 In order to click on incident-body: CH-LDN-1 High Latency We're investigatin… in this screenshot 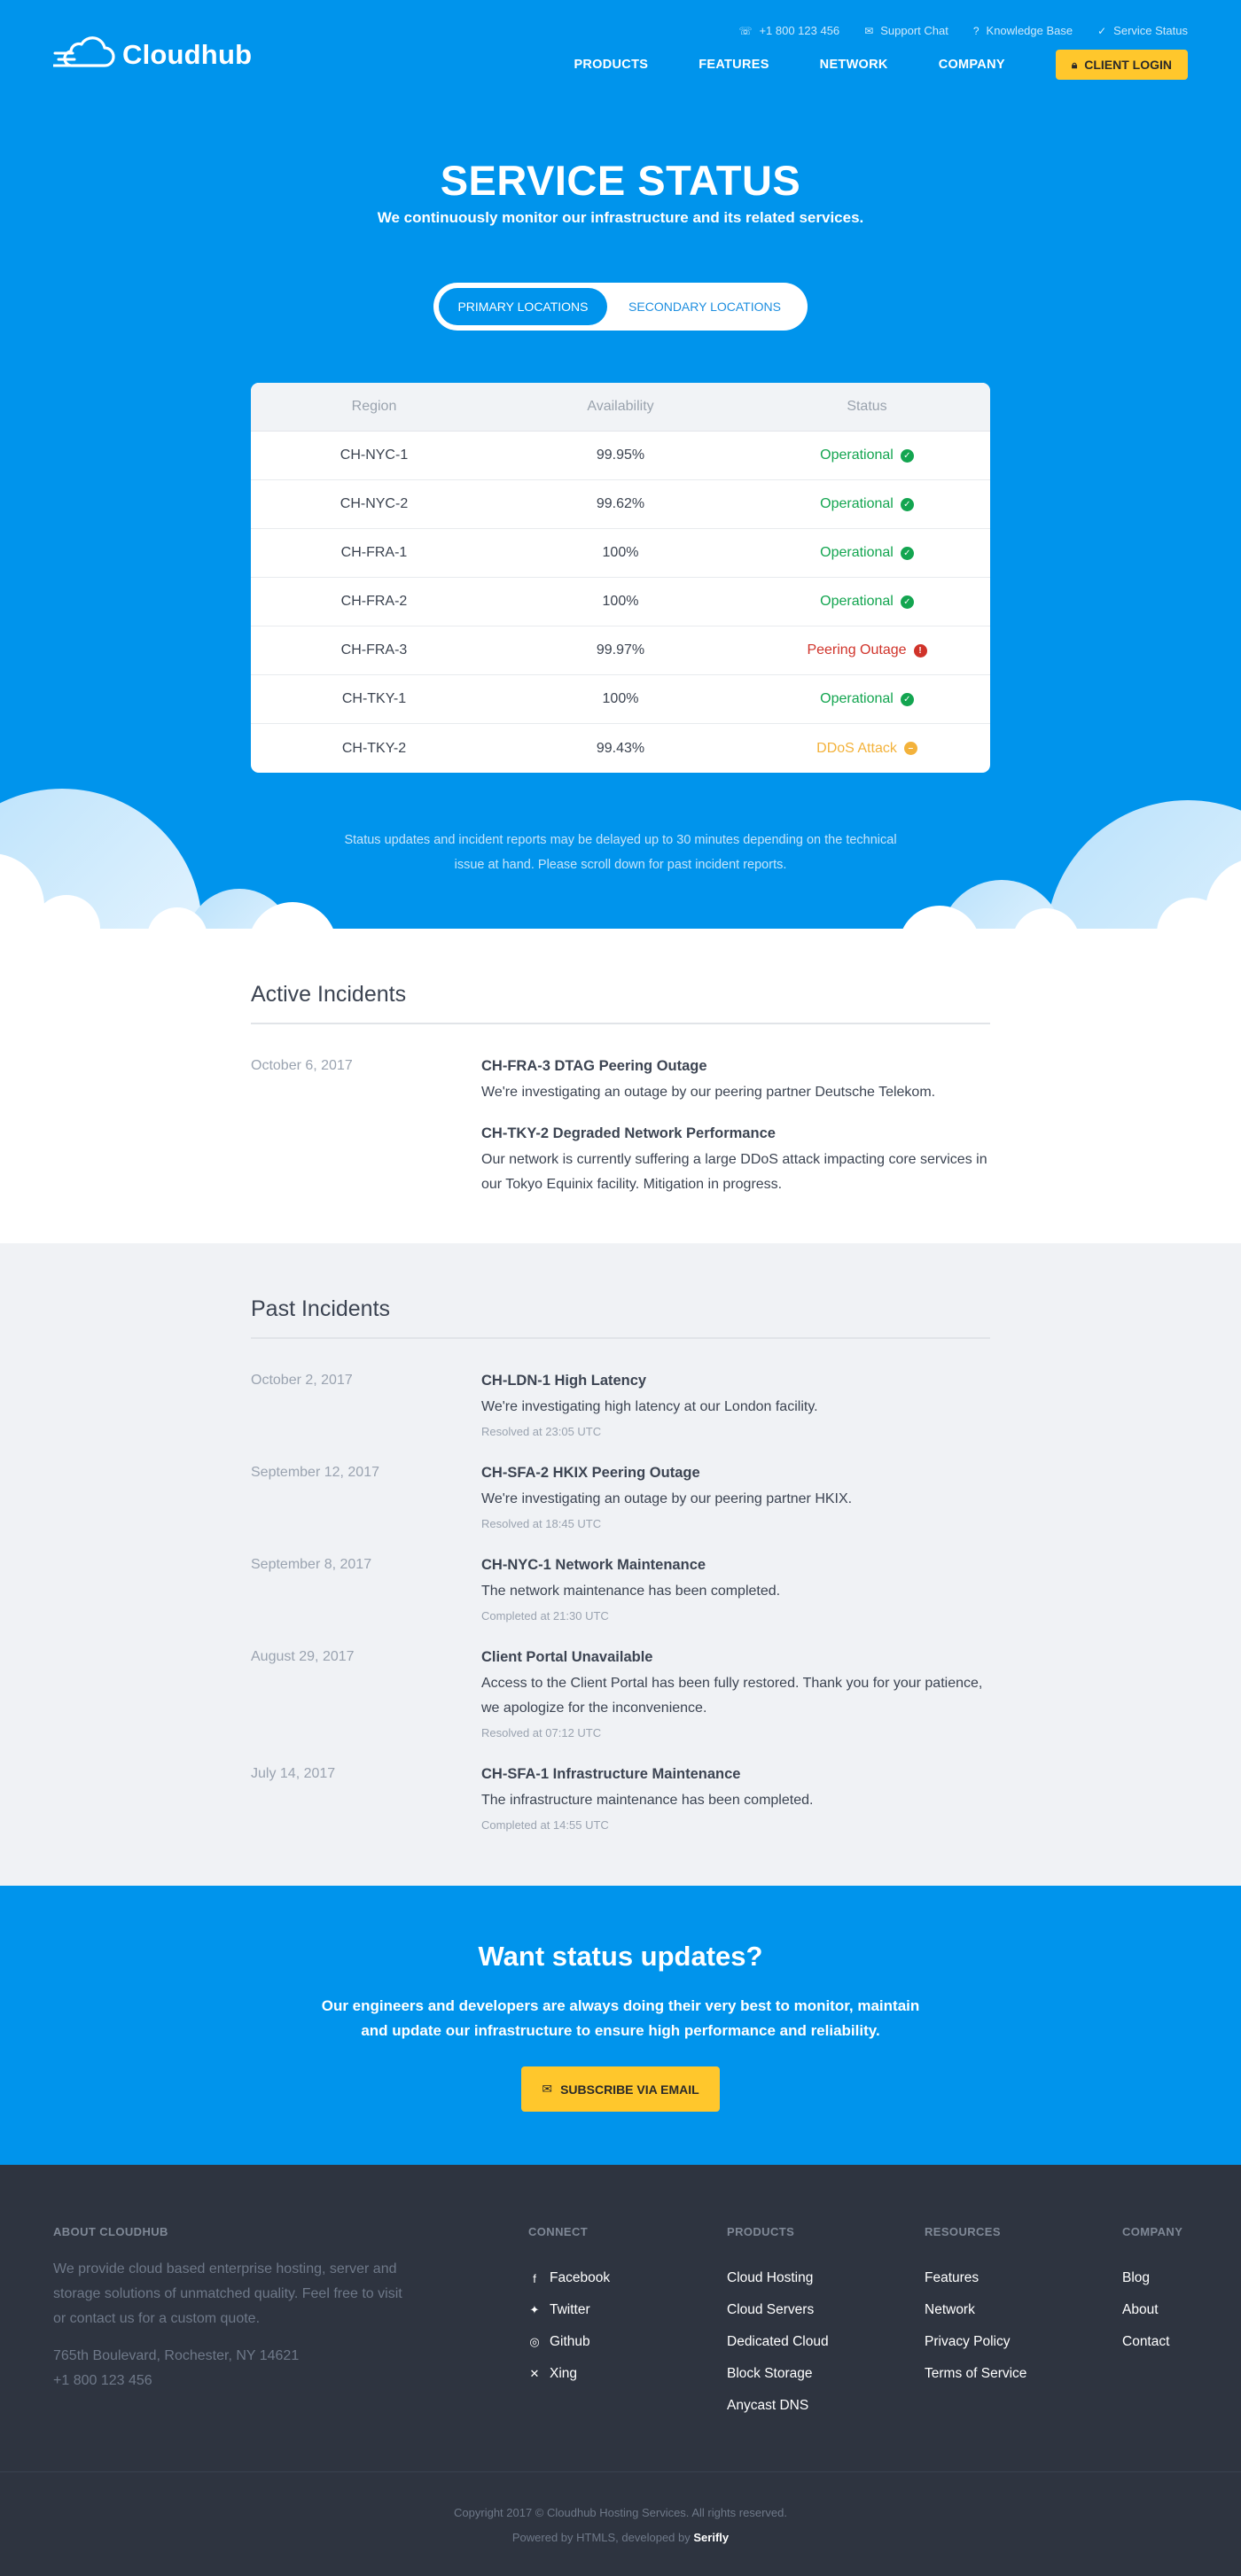, I will do `click(735, 1406)`.